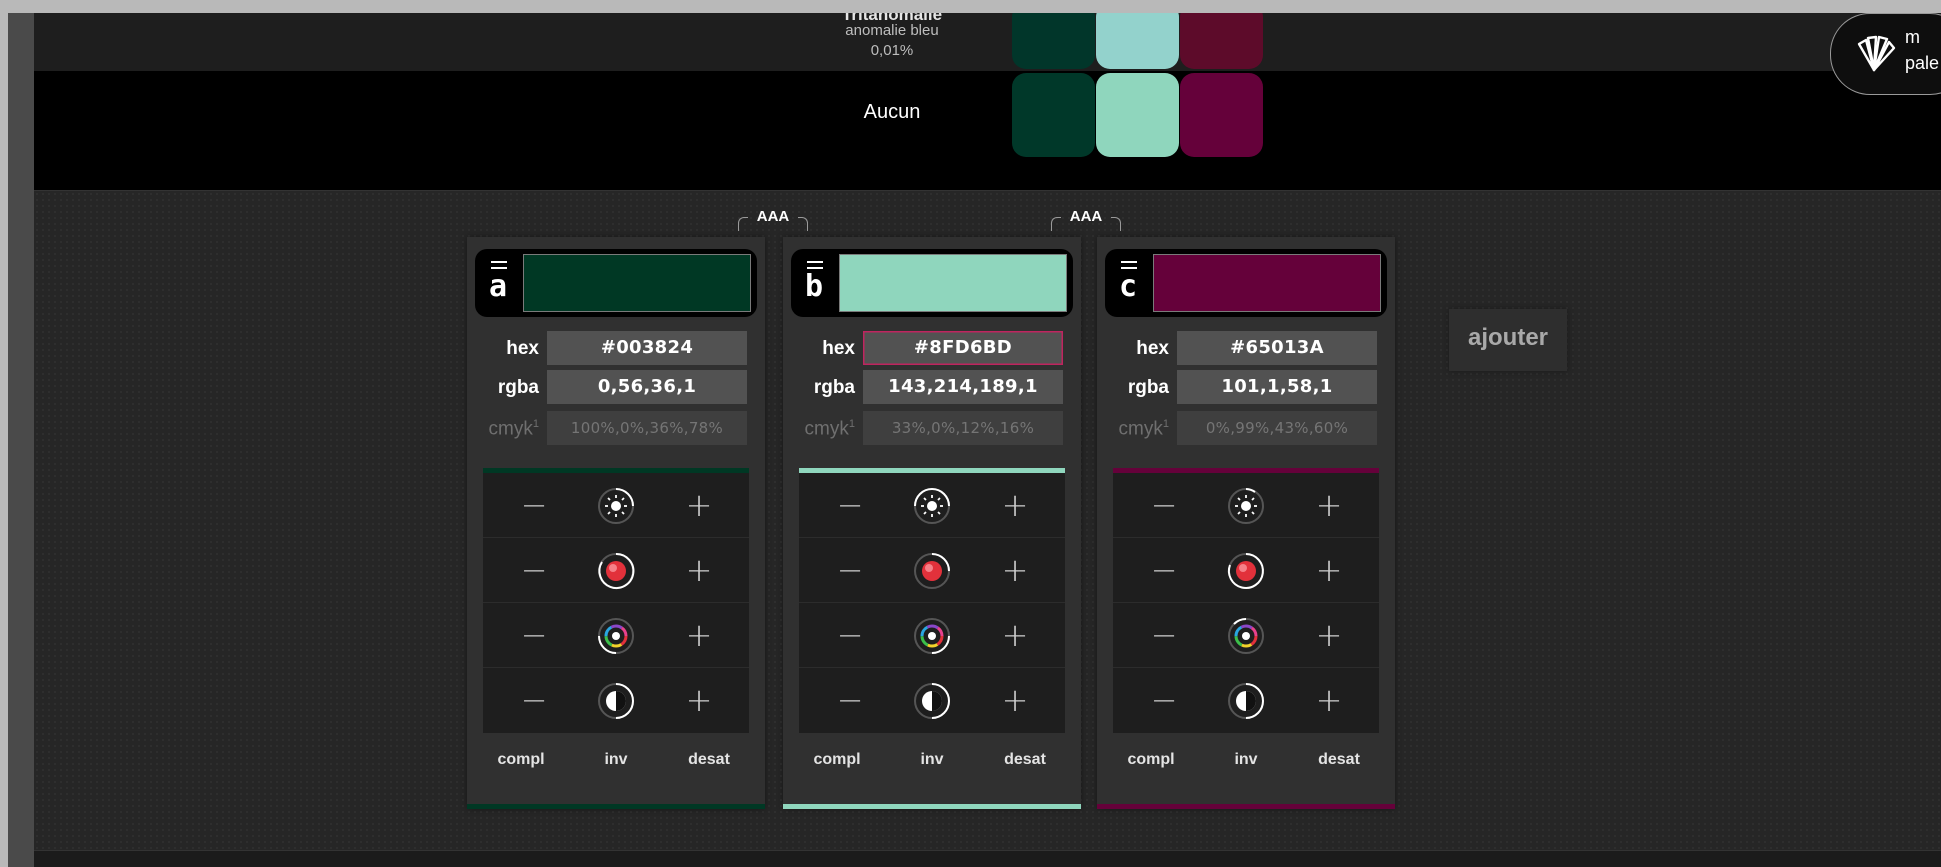  What do you see at coordinates (1137, 41) in the screenshot?
I see `sim-swatch-b-tritan` at bounding box center [1137, 41].